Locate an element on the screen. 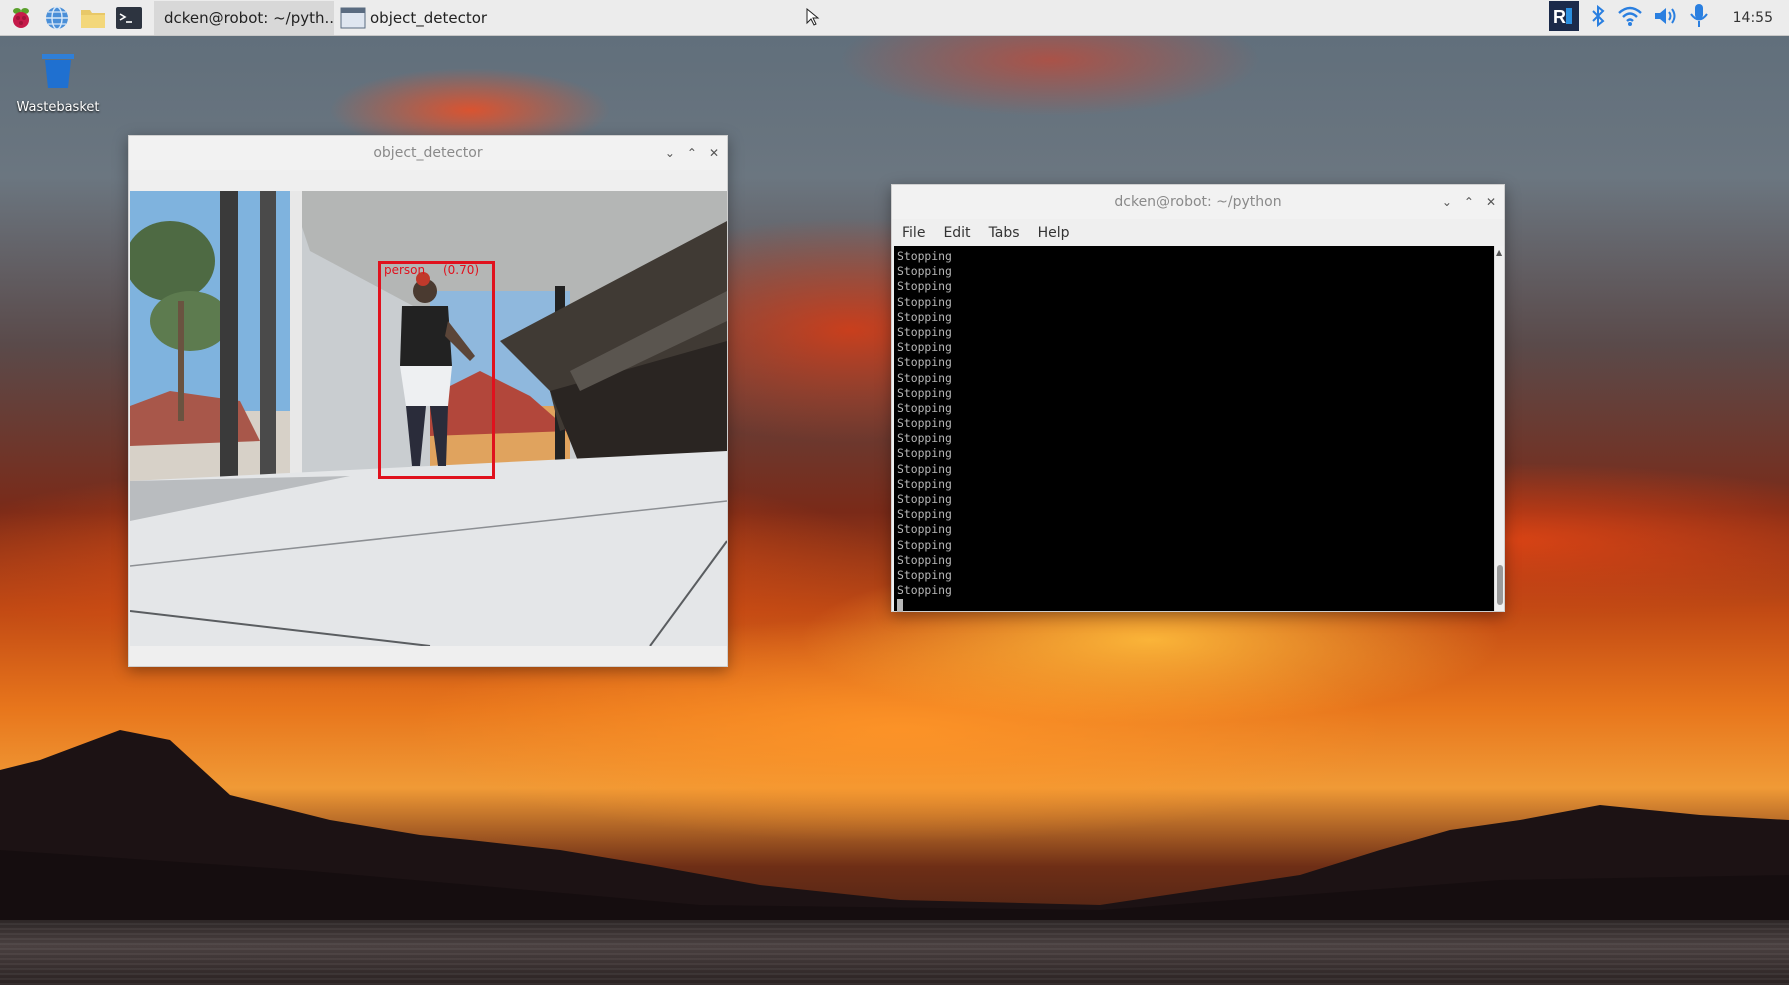  text-cursor is located at coordinates (900, 606).